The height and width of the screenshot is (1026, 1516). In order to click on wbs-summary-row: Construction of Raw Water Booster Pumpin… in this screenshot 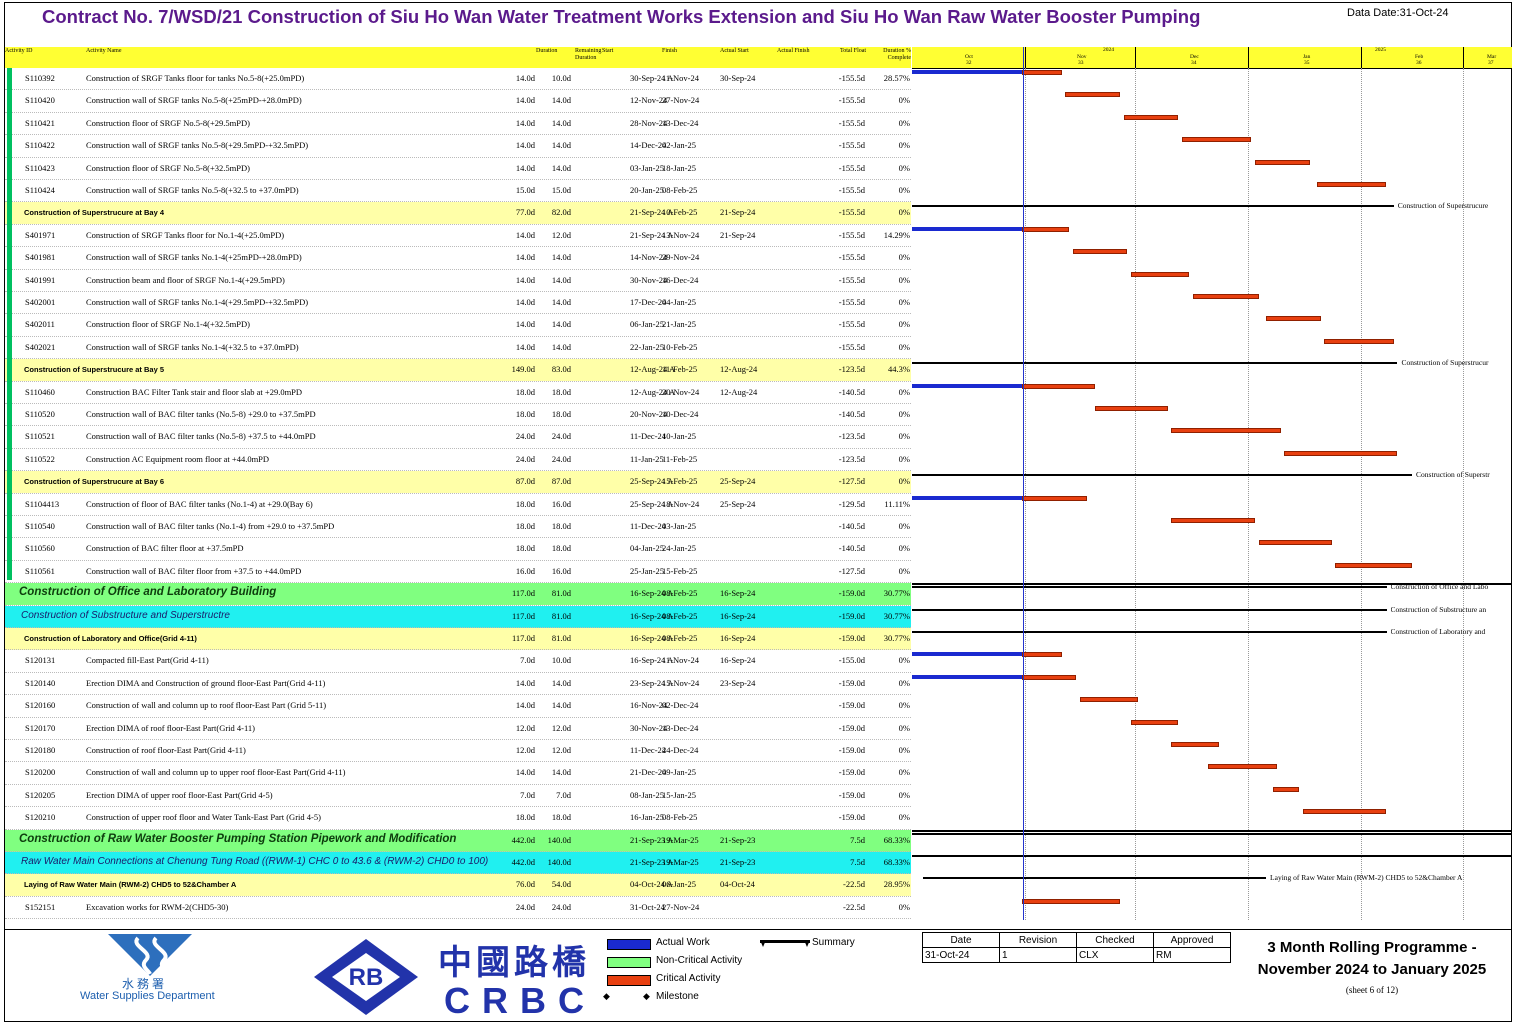, I will do `click(458, 840)`.